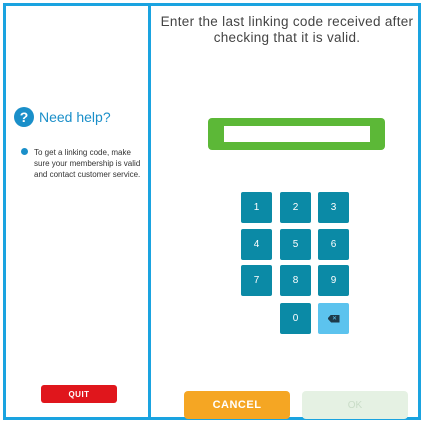 The image size is (424, 423). Describe the element at coordinates (295, 280) in the screenshot. I see `key-8: 8` at that location.